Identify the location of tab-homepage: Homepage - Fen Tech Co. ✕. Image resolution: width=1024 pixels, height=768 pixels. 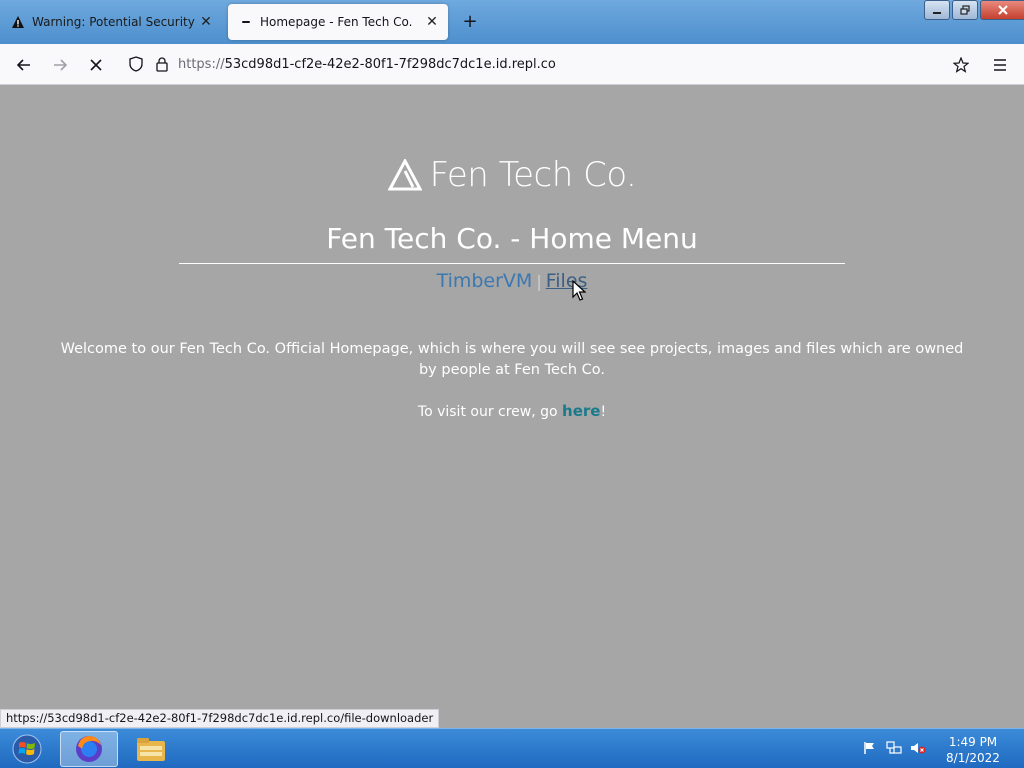
(338, 22).